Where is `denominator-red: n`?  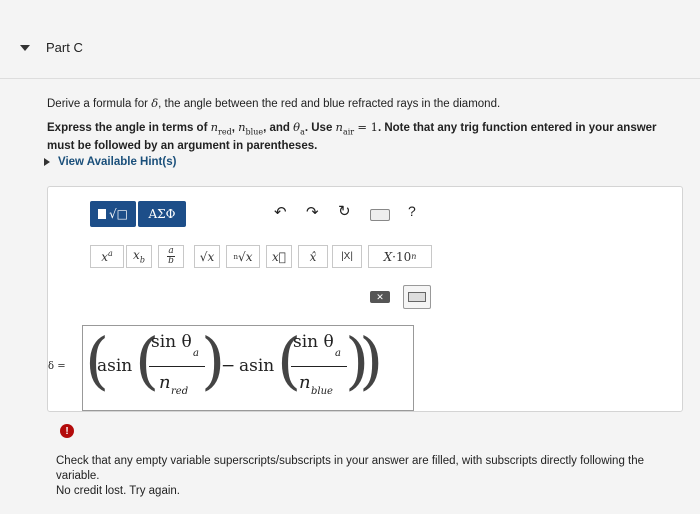 denominator-red: n is located at coordinates (165, 382).